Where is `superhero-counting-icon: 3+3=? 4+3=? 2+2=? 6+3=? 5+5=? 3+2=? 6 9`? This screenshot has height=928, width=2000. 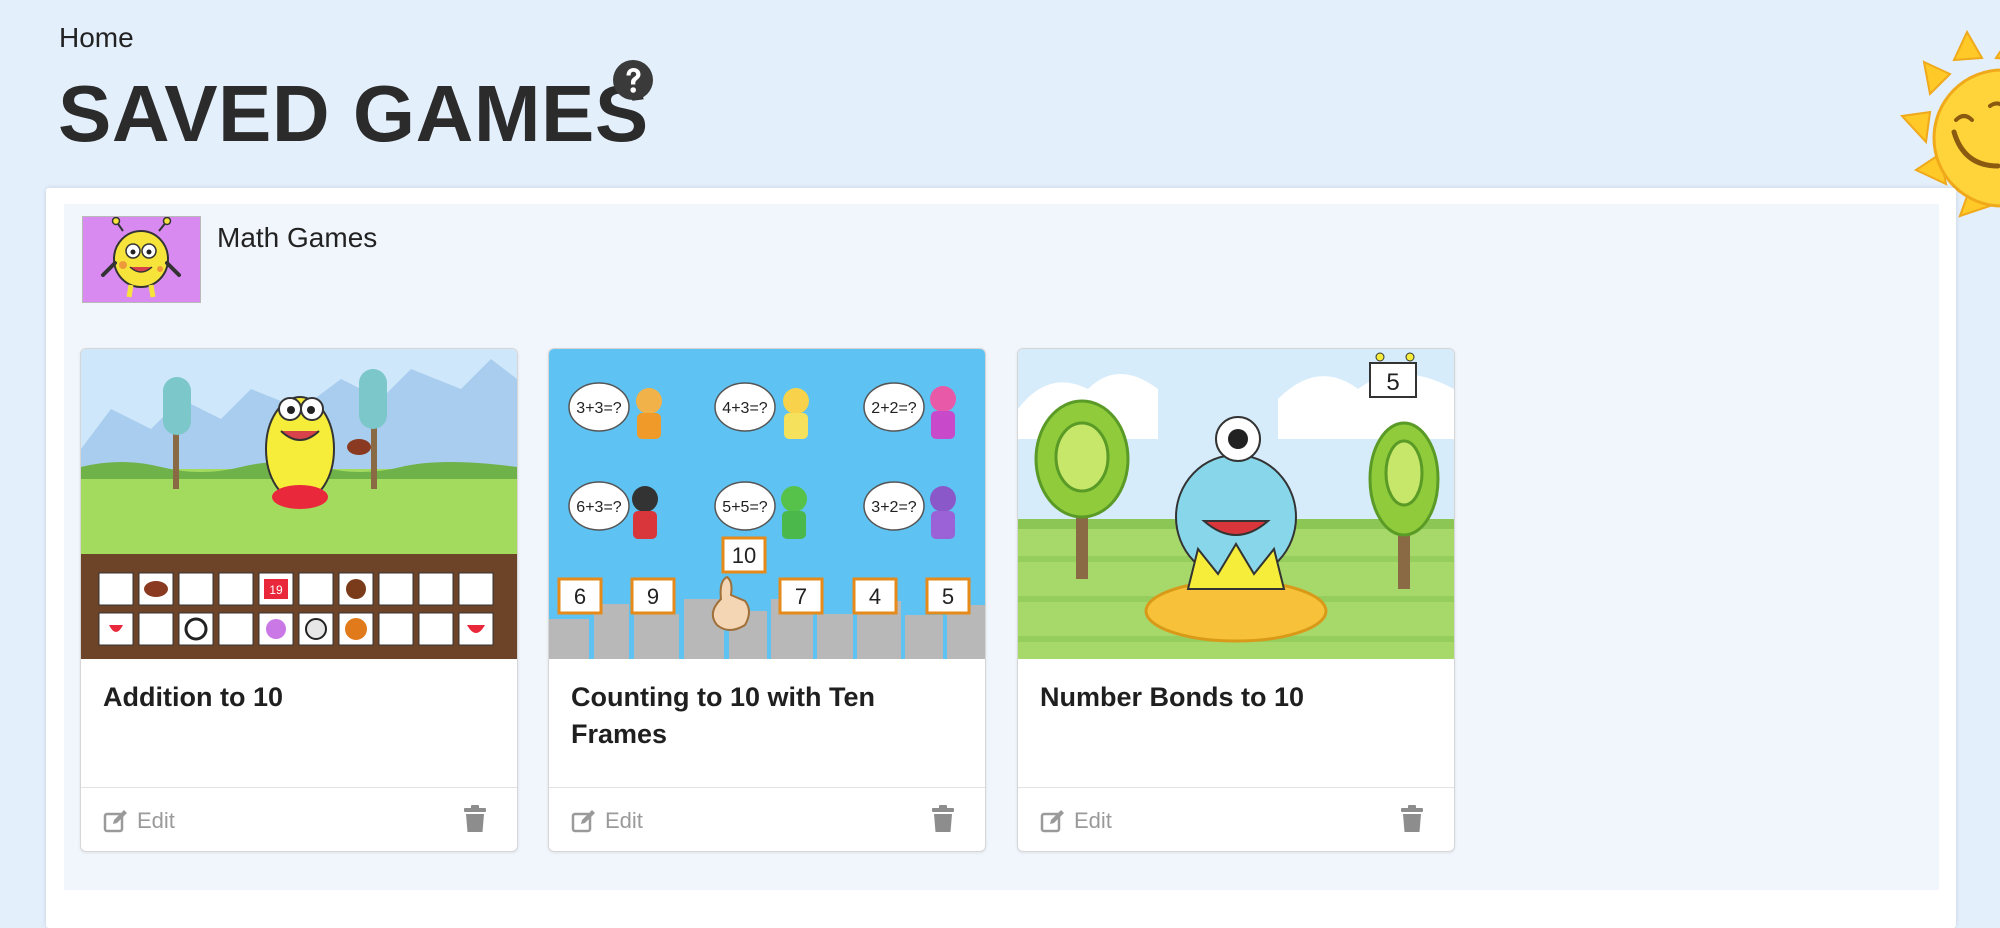
superhero-counting-icon: 3+3=? 4+3=? 2+2=? 6+3=? 5+5=? 3+2=? 6 9 is located at coordinates (767, 504).